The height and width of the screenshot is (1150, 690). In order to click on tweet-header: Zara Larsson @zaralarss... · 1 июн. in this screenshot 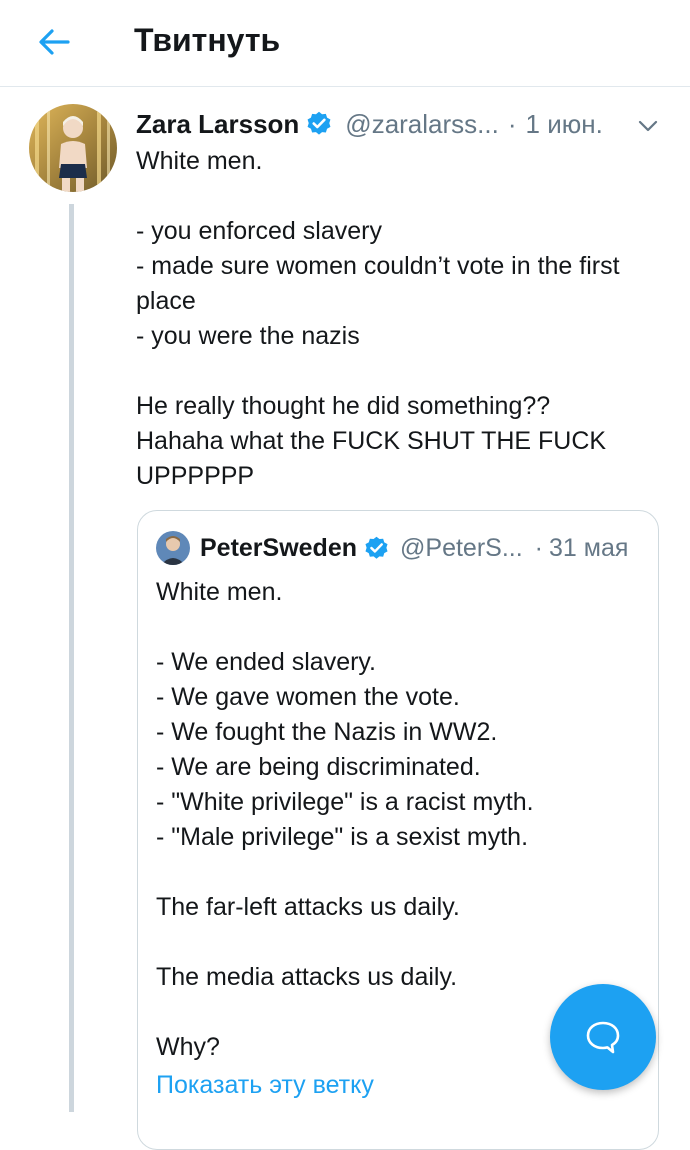, I will do `click(369, 124)`.